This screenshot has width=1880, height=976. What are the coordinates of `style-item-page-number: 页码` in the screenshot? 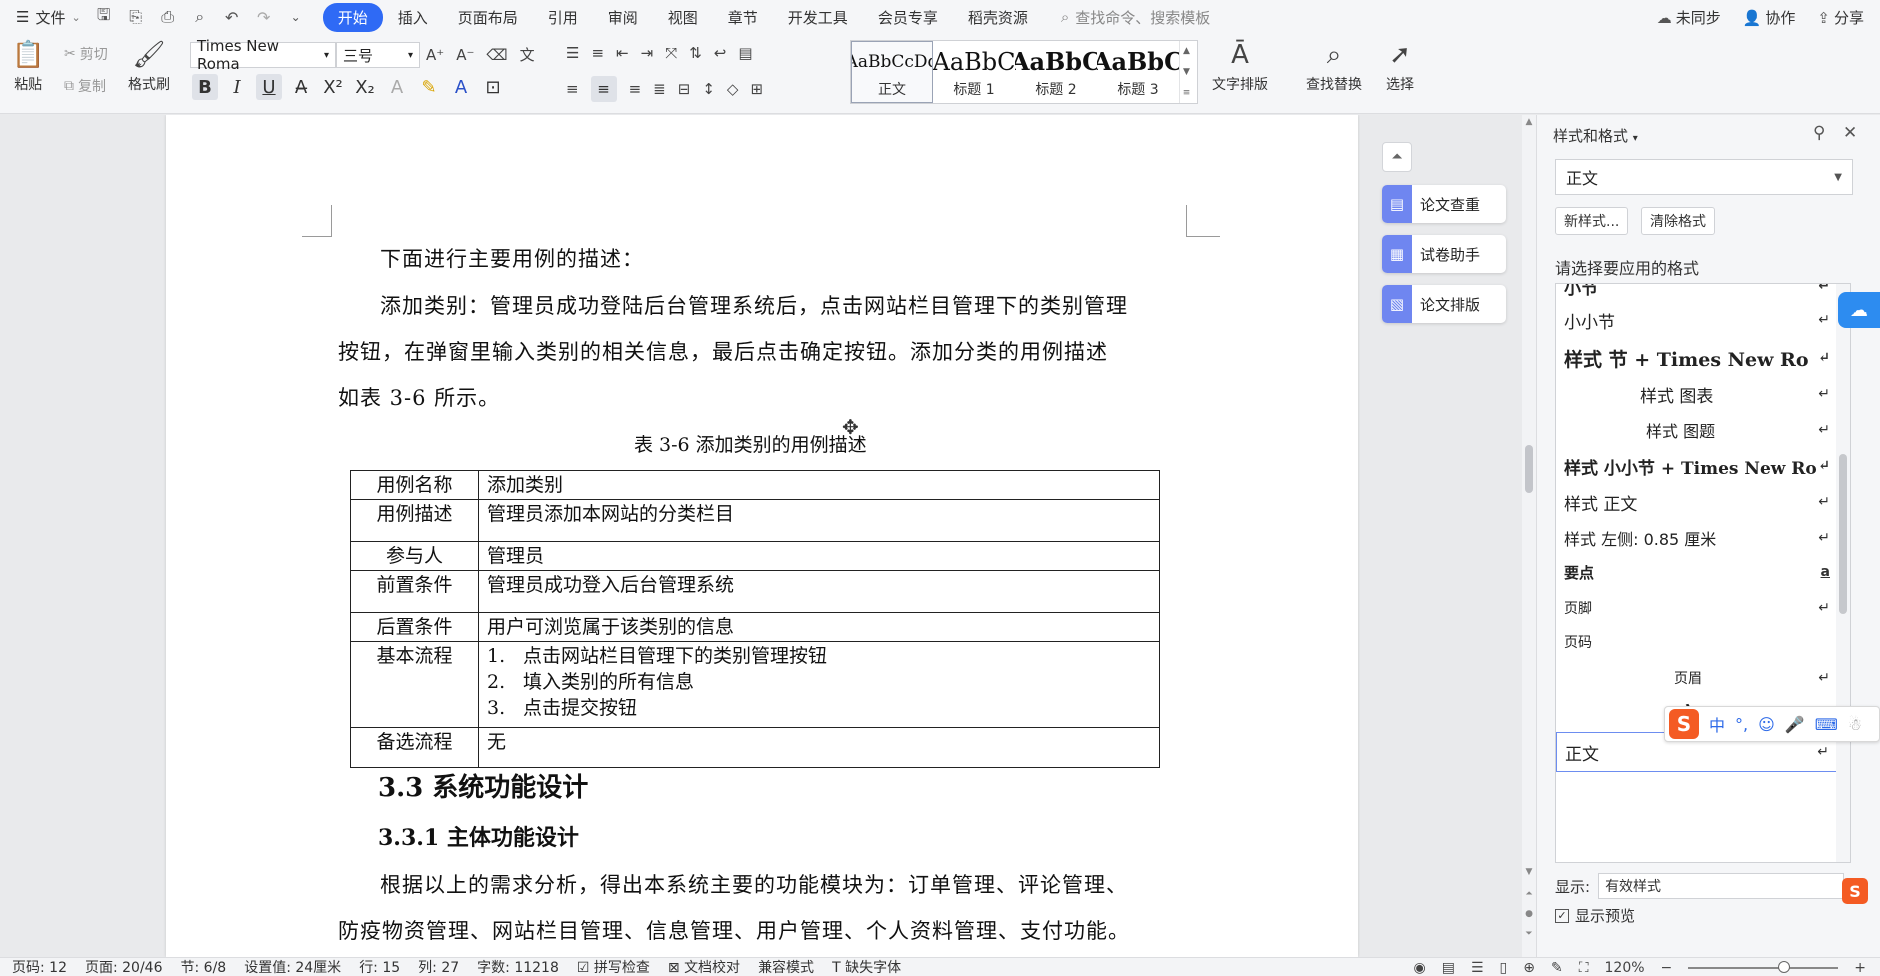 It's located at (1697, 642).